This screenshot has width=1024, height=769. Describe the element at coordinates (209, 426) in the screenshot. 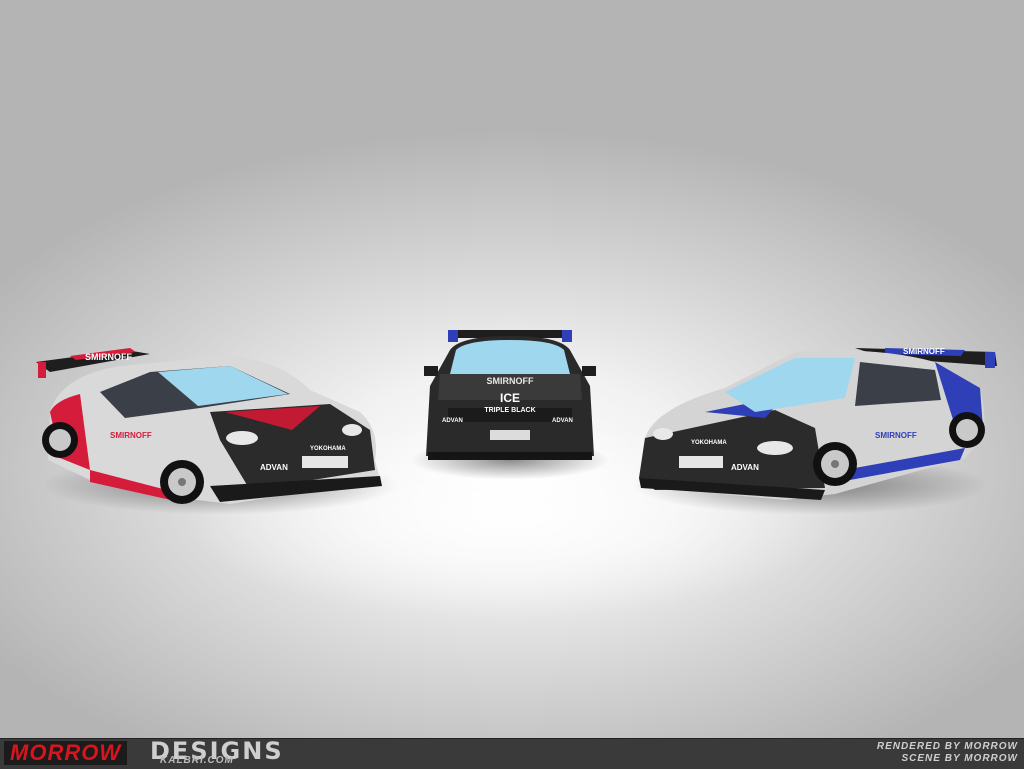

I see `left-race-car: SMIRNOFF SMIRNOFF ADVAN YOKOHAMA` at that location.